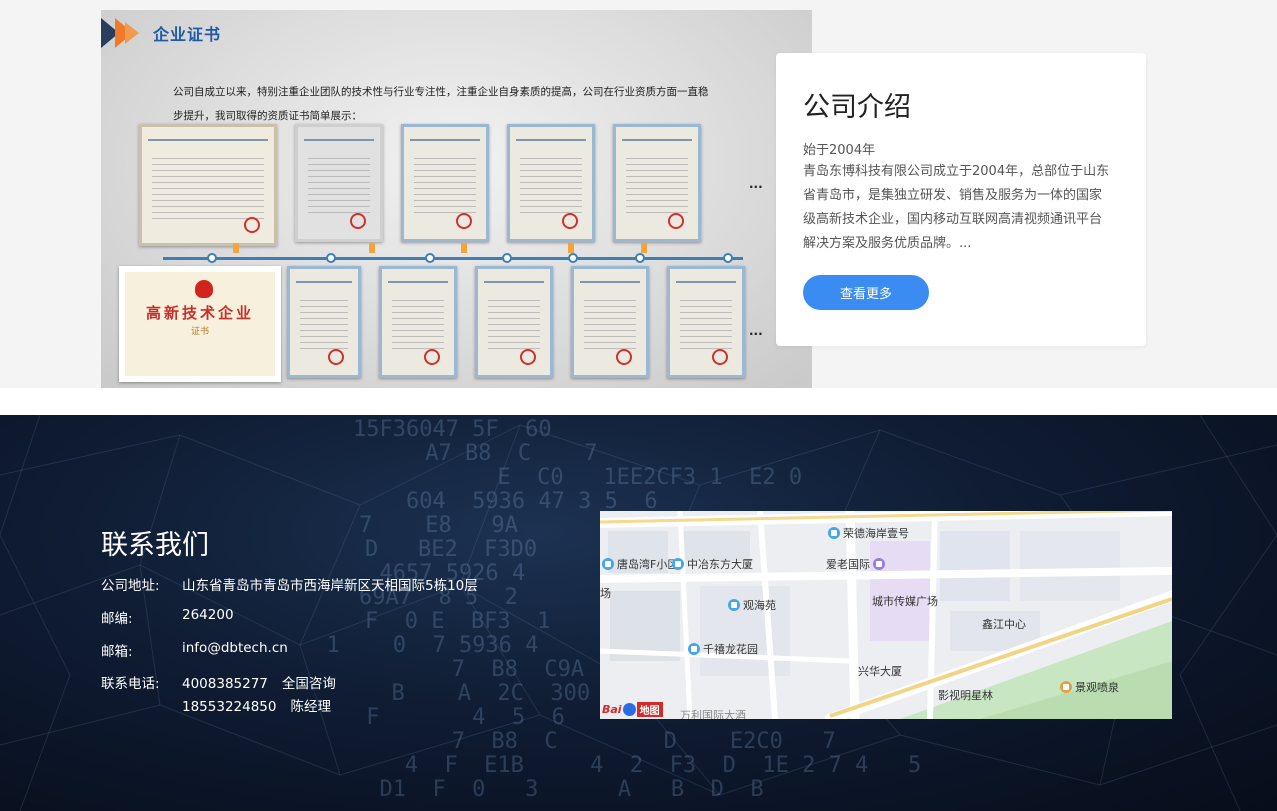 This screenshot has width=1277, height=811. Describe the element at coordinates (308, 684) in the screenshot. I see `phone-note-1: 全国咨询` at that location.